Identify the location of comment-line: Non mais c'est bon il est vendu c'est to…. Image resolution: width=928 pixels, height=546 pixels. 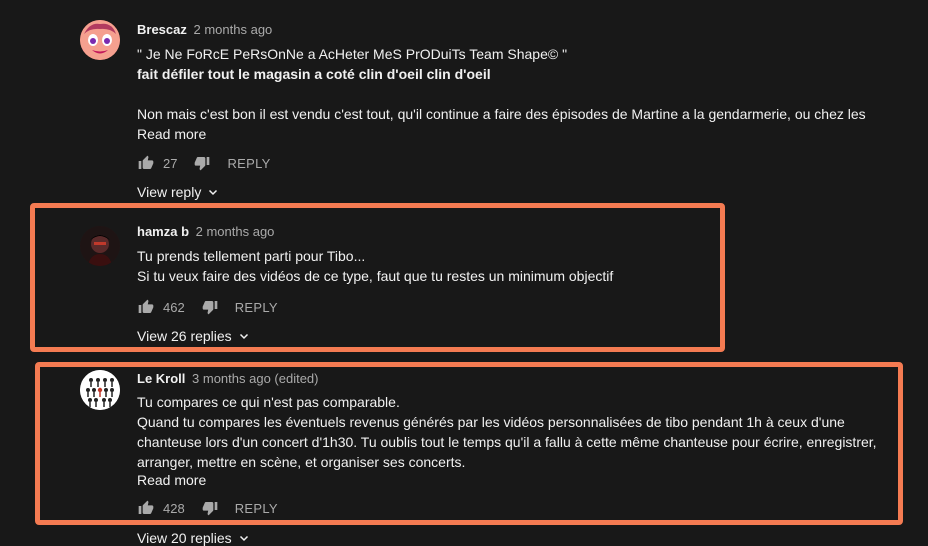
(501, 114).